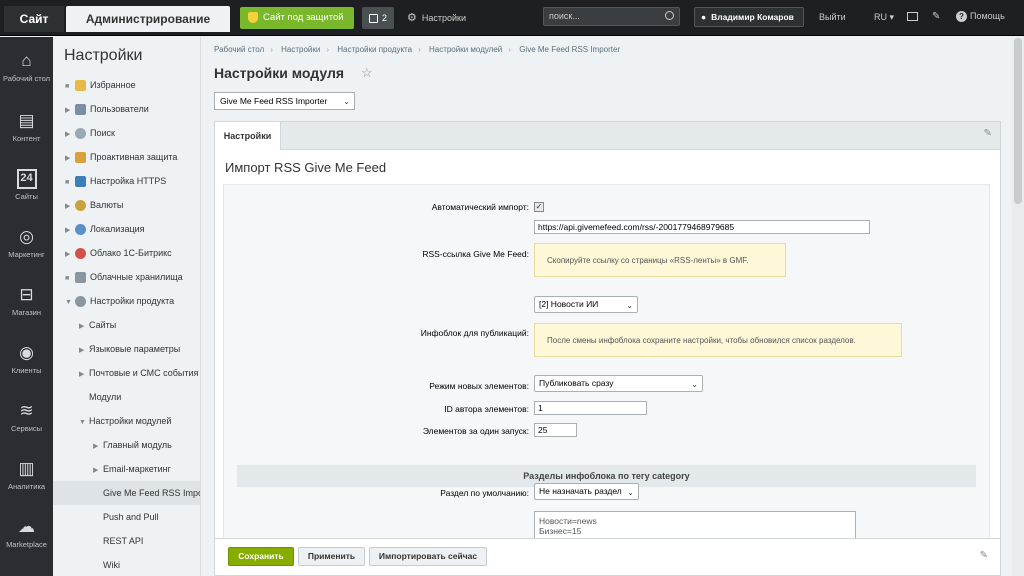 The height and width of the screenshot is (576, 1024). What do you see at coordinates (1018, 121) in the screenshot?
I see `scrollbar-thumb` at bounding box center [1018, 121].